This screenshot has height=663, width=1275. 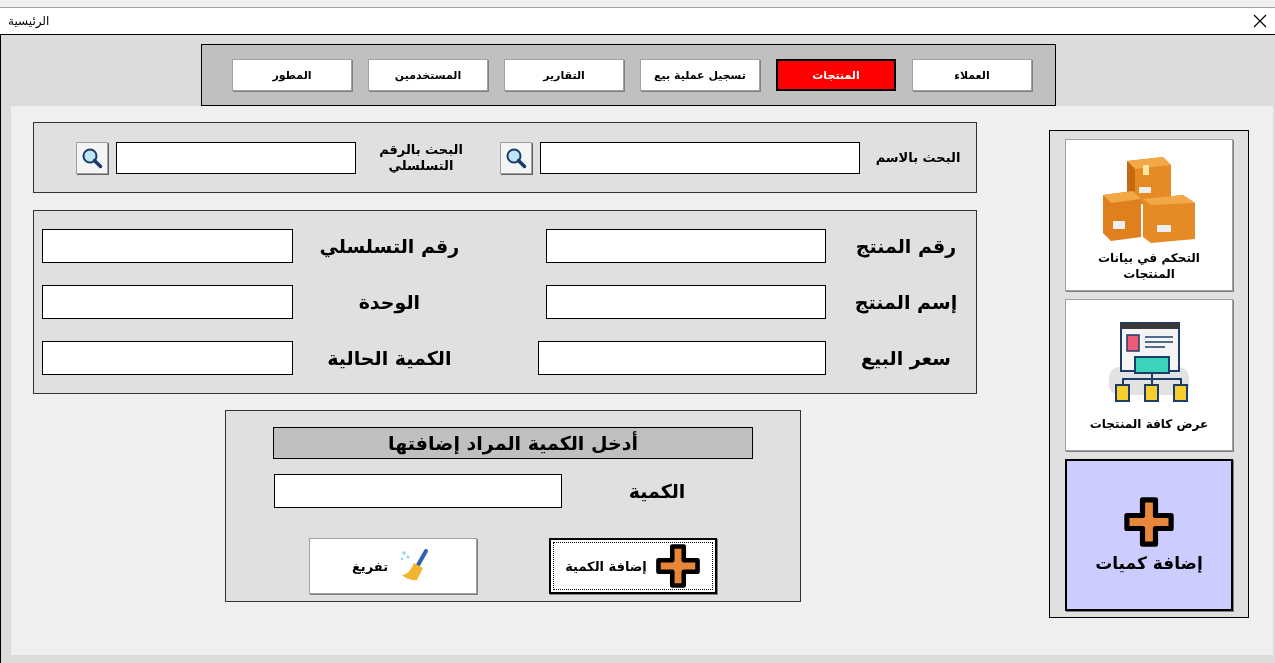 I want to click on window-title: الرئيسية, so click(x=29, y=21).